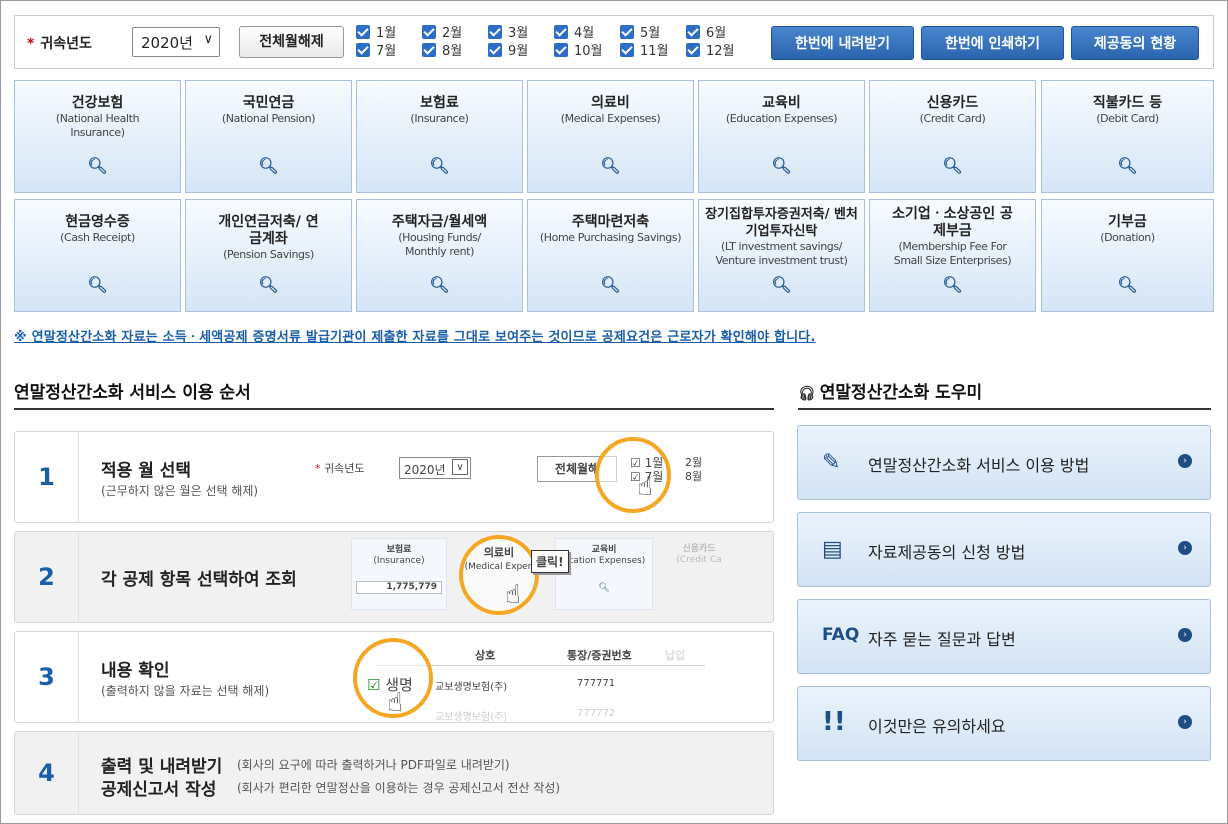 The width and height of the screenshot is (1228, 824). I want to click on tile-insurance: 보험료 (Insurance) 🔍︎, so click(439, 136).